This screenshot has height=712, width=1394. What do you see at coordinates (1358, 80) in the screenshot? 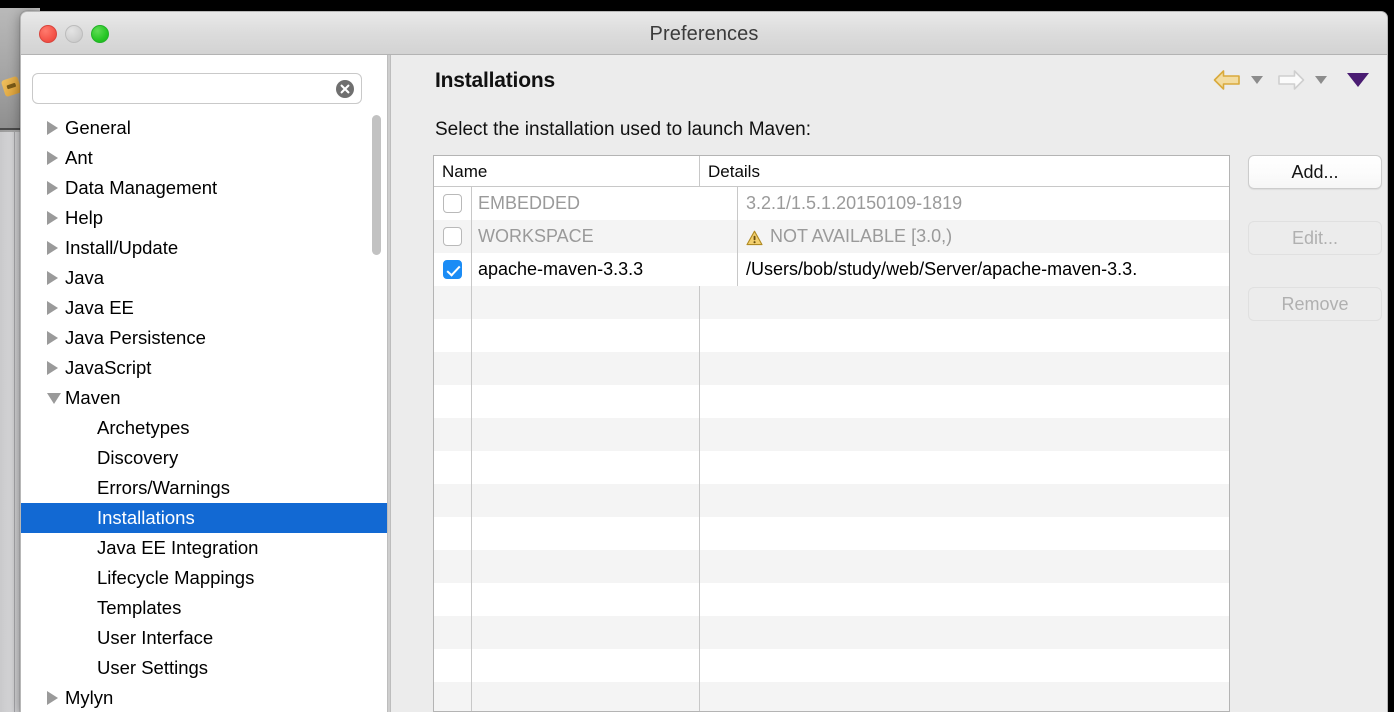
I see `chevron-down-icon` at bounding box center [1358, 80].